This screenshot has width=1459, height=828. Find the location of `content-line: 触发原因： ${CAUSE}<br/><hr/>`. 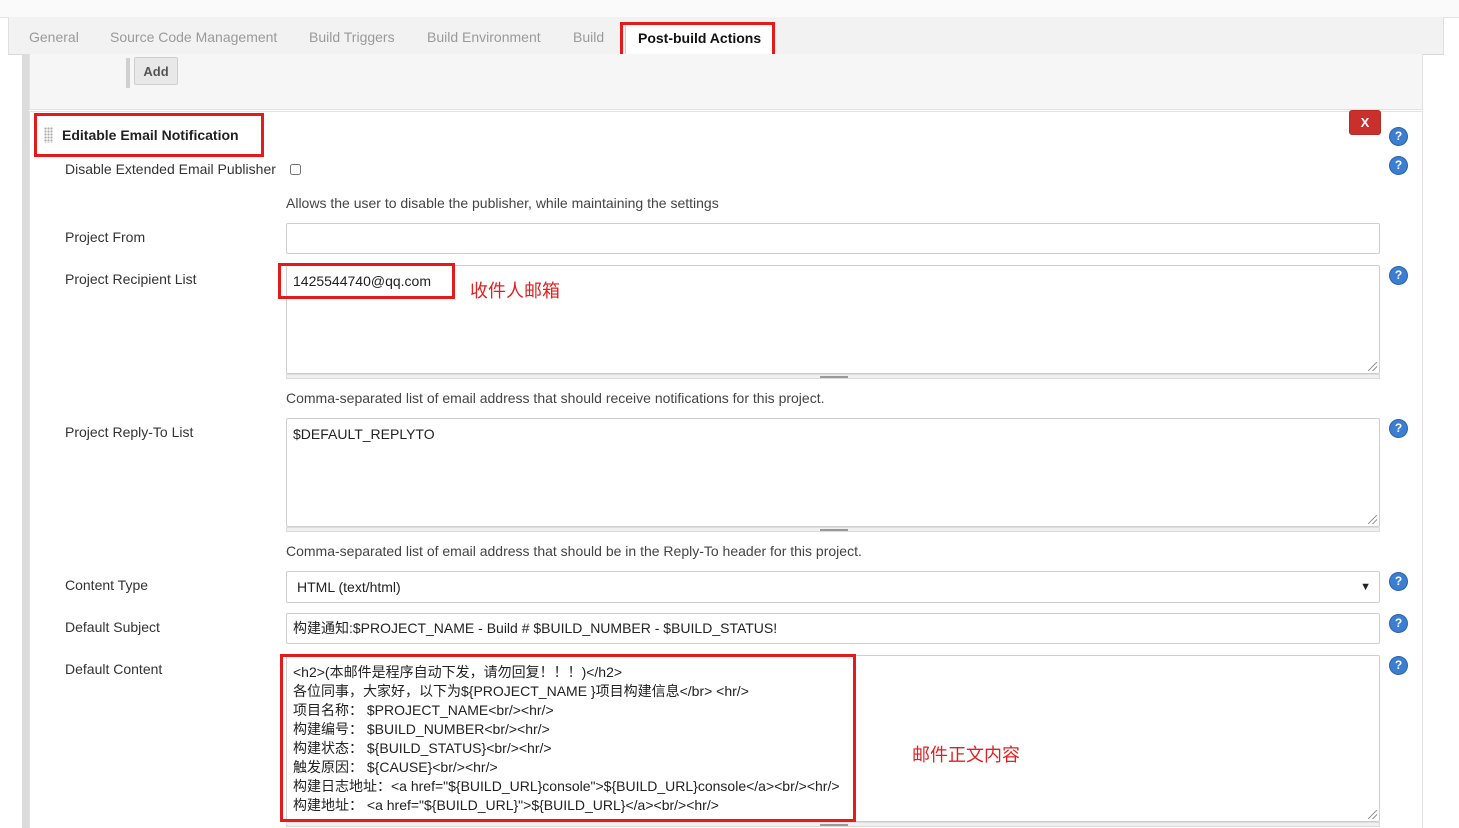

content-line: 触发原因： ${CAUSE}<br/><hr/> is located at coordinates (395, 767).